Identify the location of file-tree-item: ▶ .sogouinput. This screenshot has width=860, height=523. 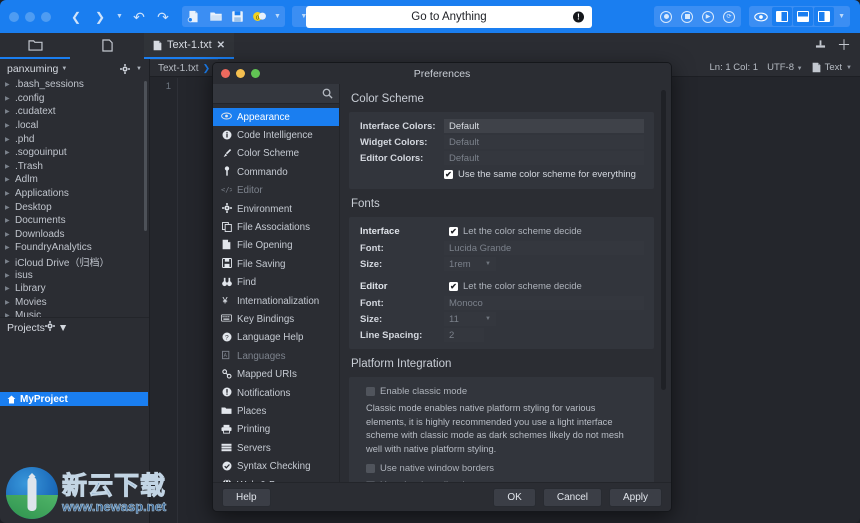
(74, 153).